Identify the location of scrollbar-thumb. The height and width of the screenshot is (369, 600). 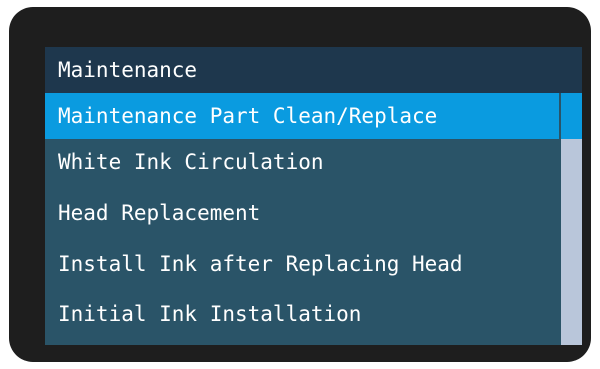
(571, 116).